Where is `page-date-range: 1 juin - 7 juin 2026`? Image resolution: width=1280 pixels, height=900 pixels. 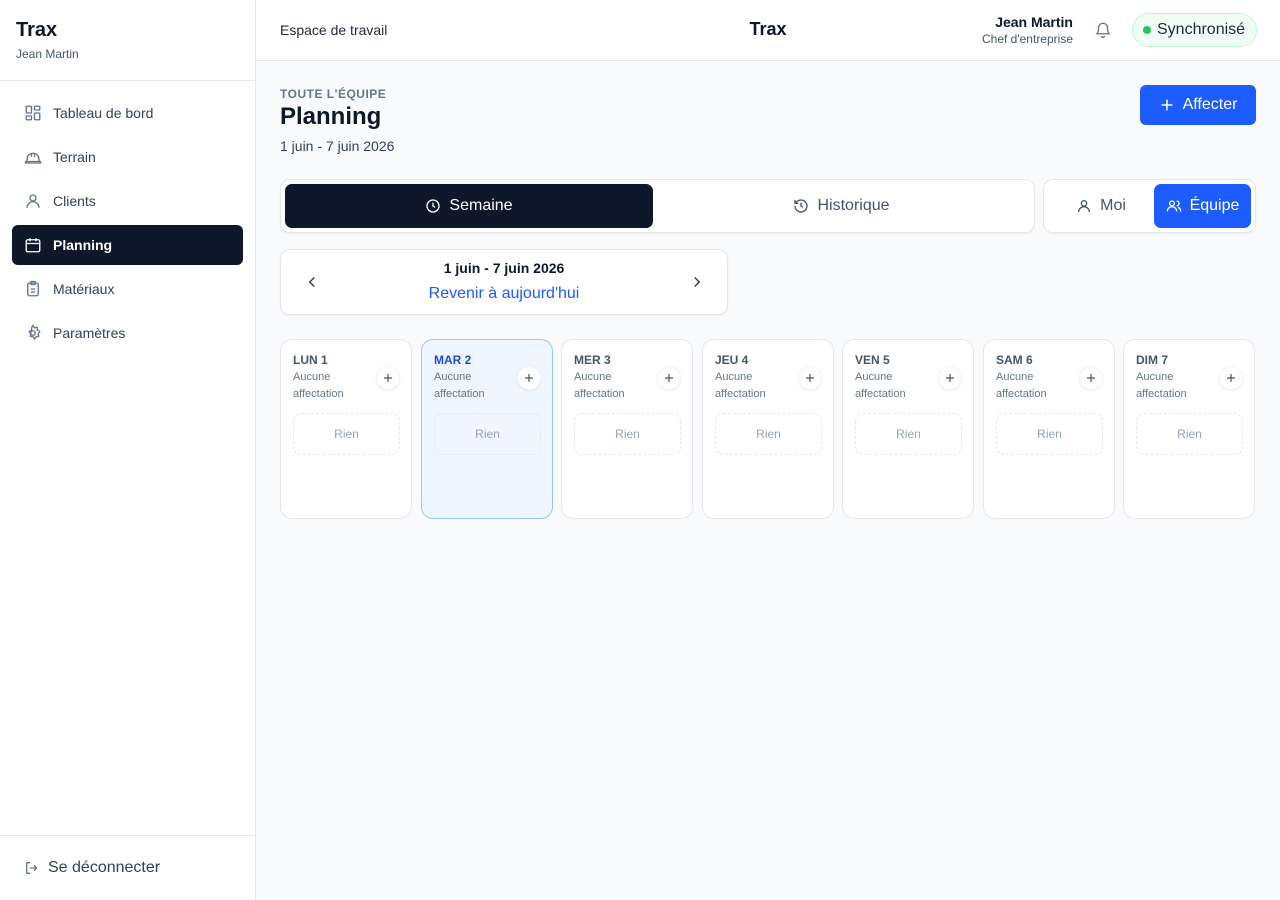 page-date-range: 1 juin - 7 juin 2026 is located at coordinates (337, 146).